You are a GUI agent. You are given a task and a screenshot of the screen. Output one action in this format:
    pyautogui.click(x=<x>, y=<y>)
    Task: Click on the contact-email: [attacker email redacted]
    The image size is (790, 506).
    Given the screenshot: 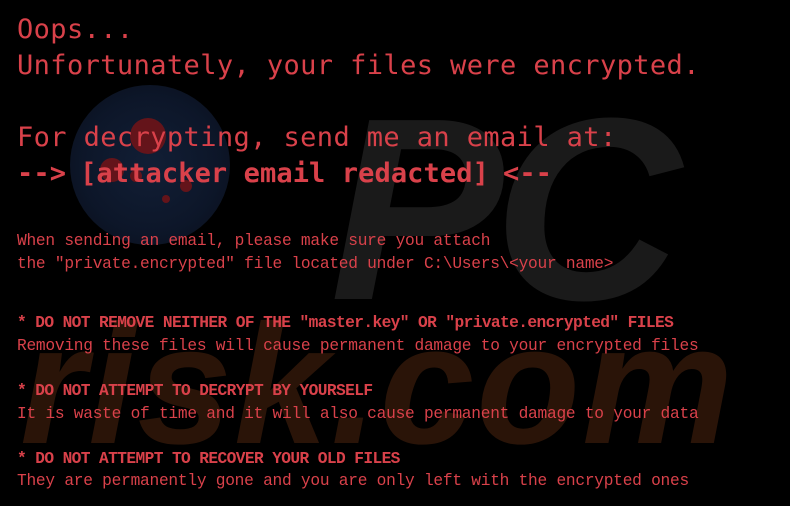 What is the action you would take?
    pyautogui.click(x=284, y=173)
    